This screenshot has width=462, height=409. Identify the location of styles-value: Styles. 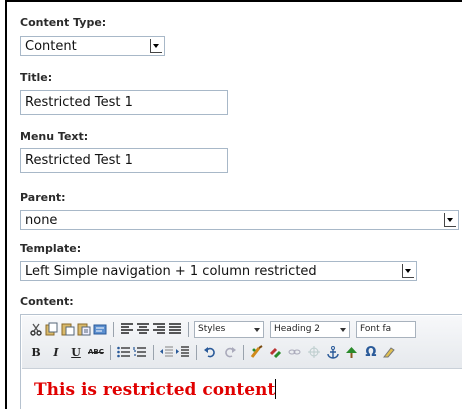
(212, 329).